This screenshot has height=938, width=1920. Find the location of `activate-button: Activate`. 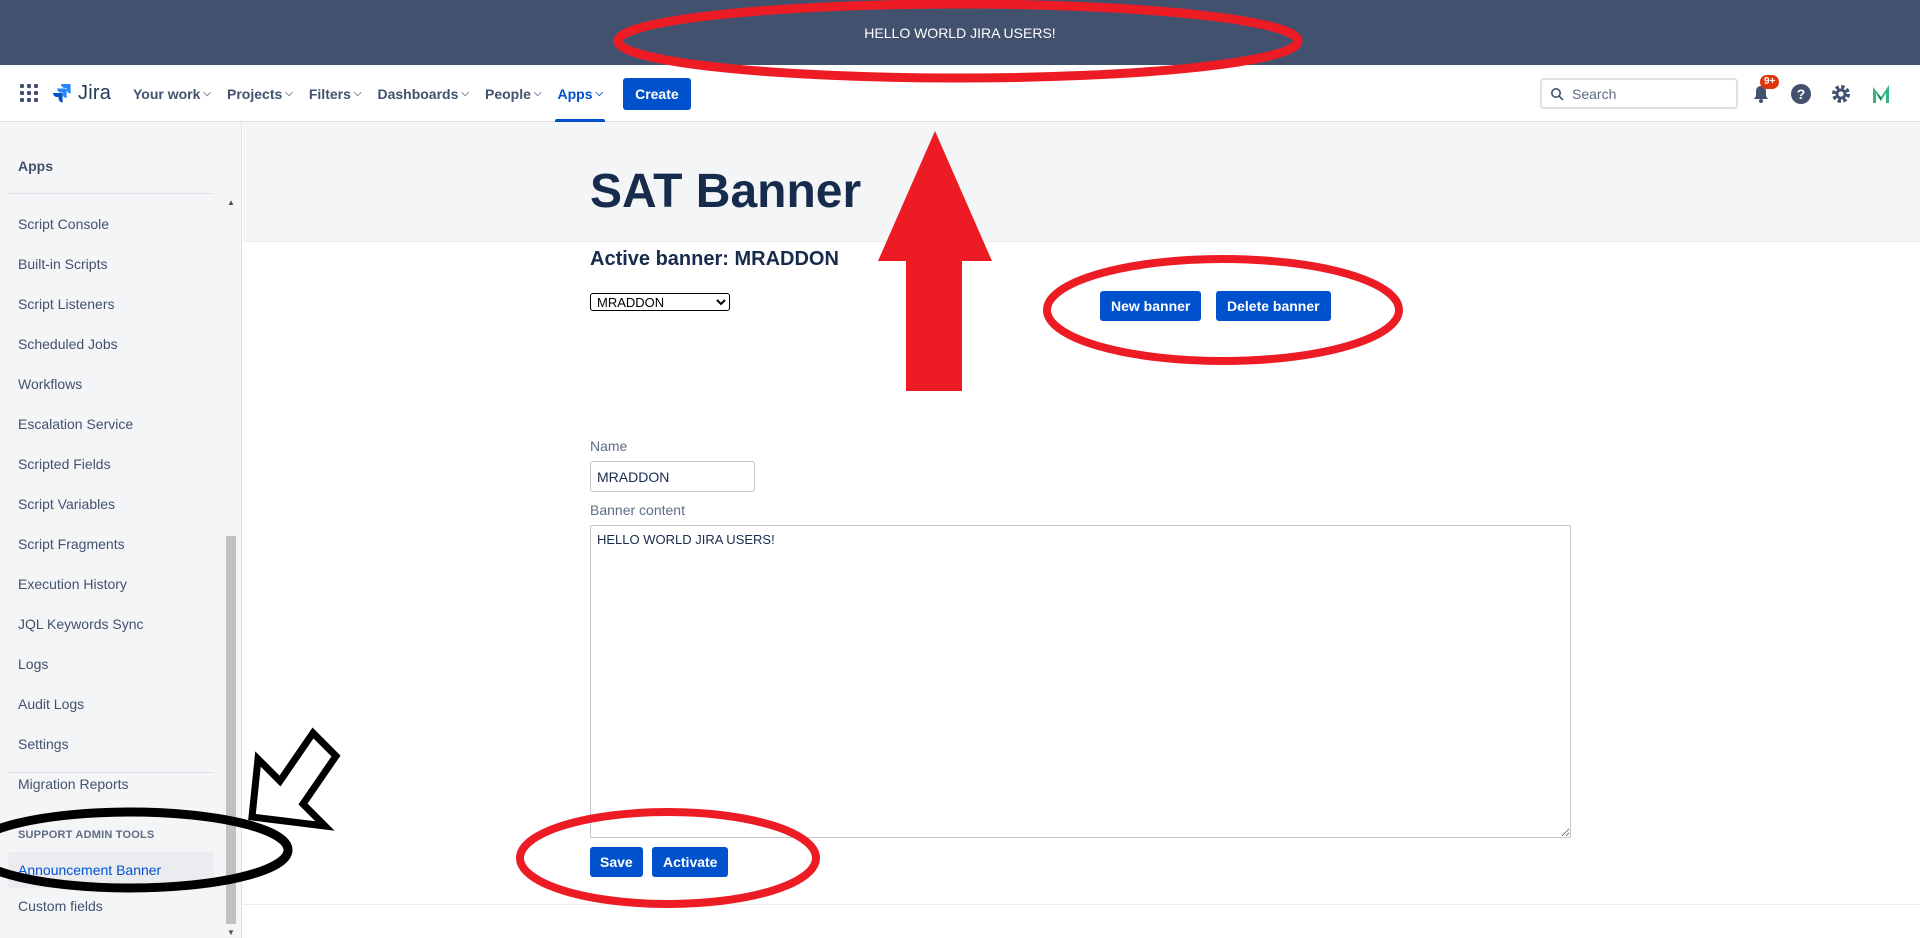

activate-button: Activate is located at coordinates (690, 862).